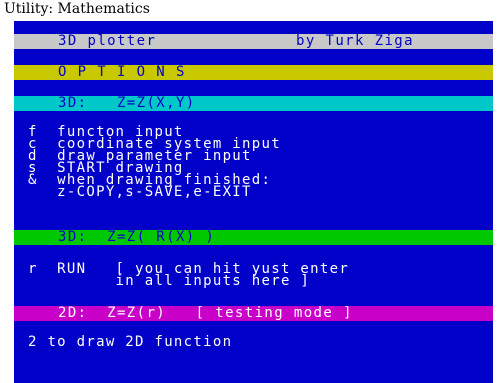  I want to click on mode-2d-bar: 2D: Z=Z(r) [ testing mode ], so click(253, 313).